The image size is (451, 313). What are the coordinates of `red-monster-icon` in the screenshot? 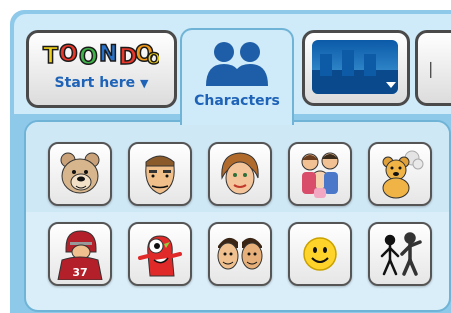 It's located at (160, 256).